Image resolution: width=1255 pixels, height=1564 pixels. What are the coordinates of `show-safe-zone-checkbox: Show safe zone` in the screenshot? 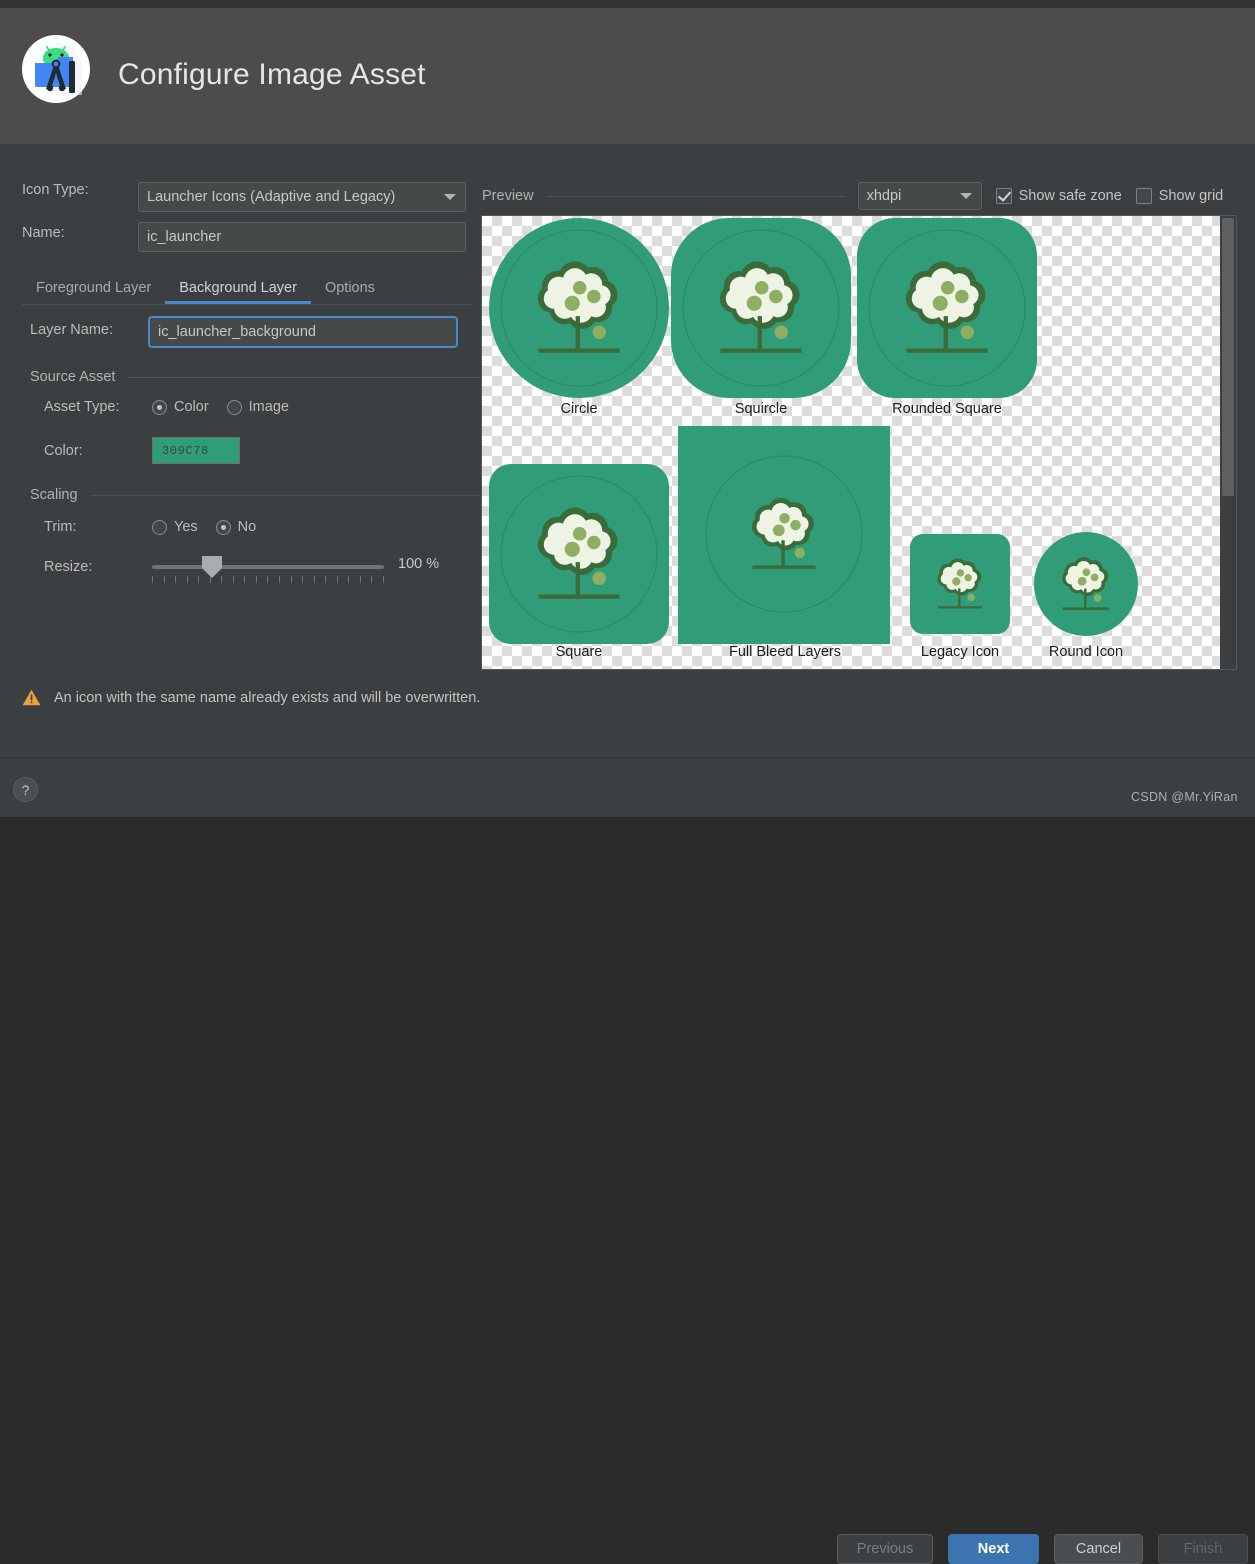 It's located at (1058, 196).